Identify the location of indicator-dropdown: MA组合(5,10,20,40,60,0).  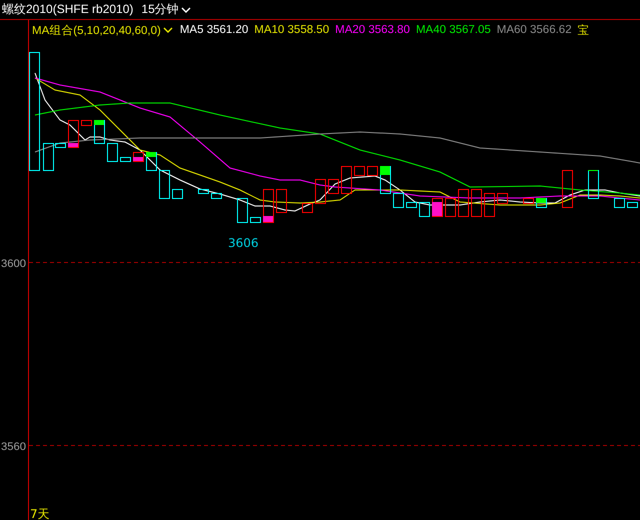
(102, 30).